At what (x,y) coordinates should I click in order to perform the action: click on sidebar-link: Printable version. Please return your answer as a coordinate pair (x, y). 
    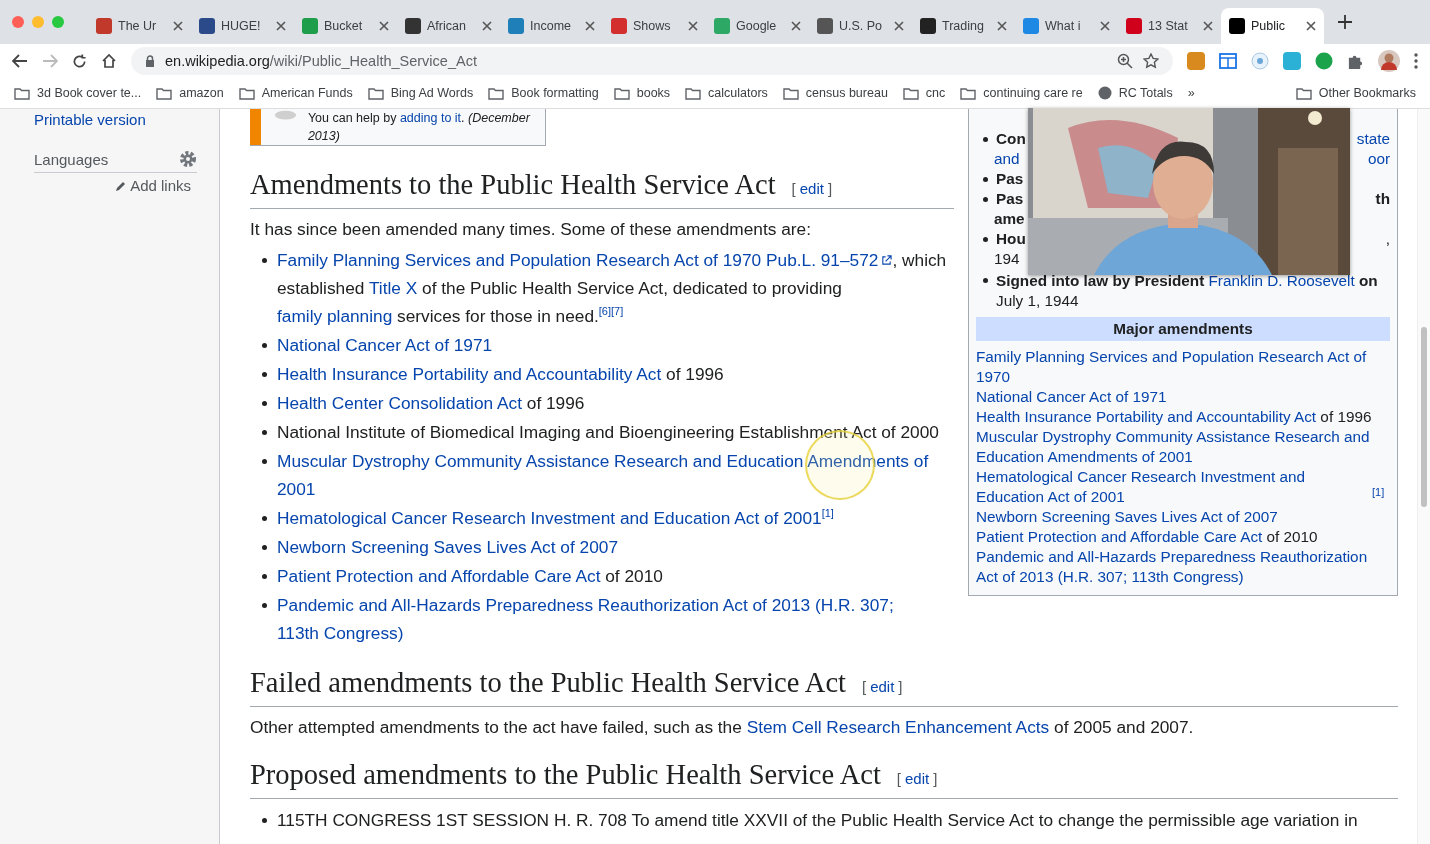
    Looking at the image, I should click on (90, 119).